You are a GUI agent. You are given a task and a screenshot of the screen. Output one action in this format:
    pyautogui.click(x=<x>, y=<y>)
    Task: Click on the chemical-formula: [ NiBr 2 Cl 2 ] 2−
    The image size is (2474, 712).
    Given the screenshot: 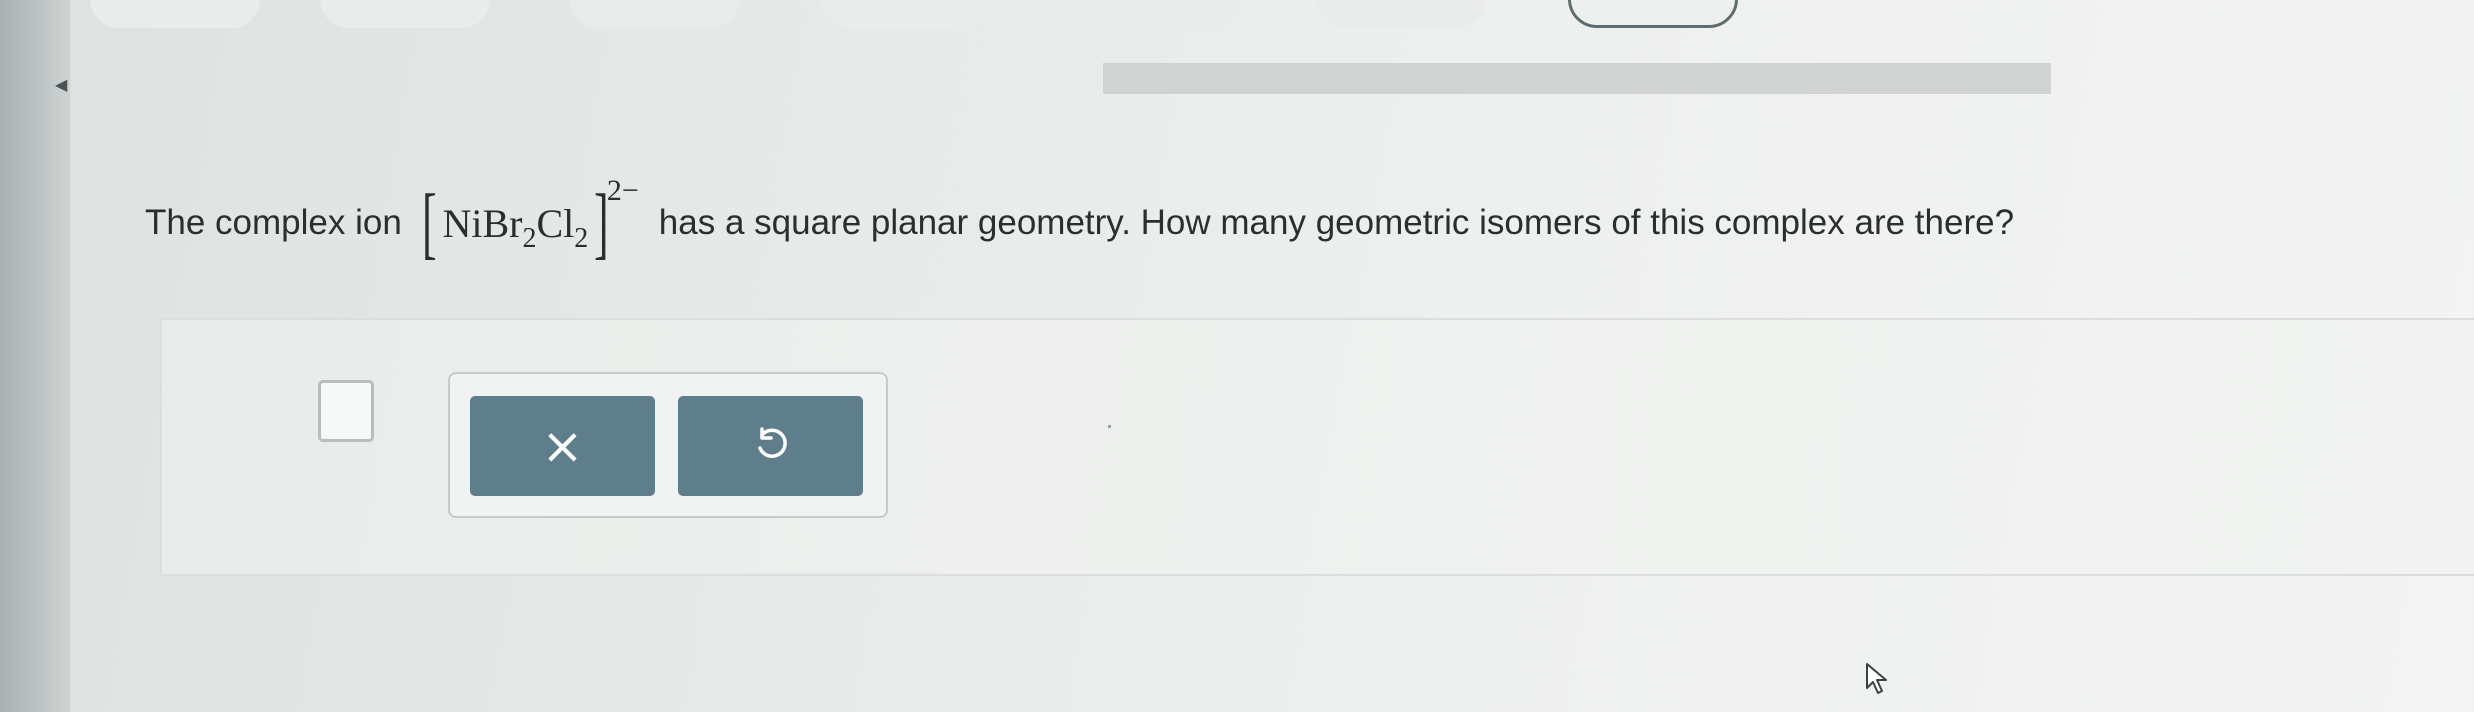 What is the action you would take?
    pyautogui.click(x=527, y=220)
    